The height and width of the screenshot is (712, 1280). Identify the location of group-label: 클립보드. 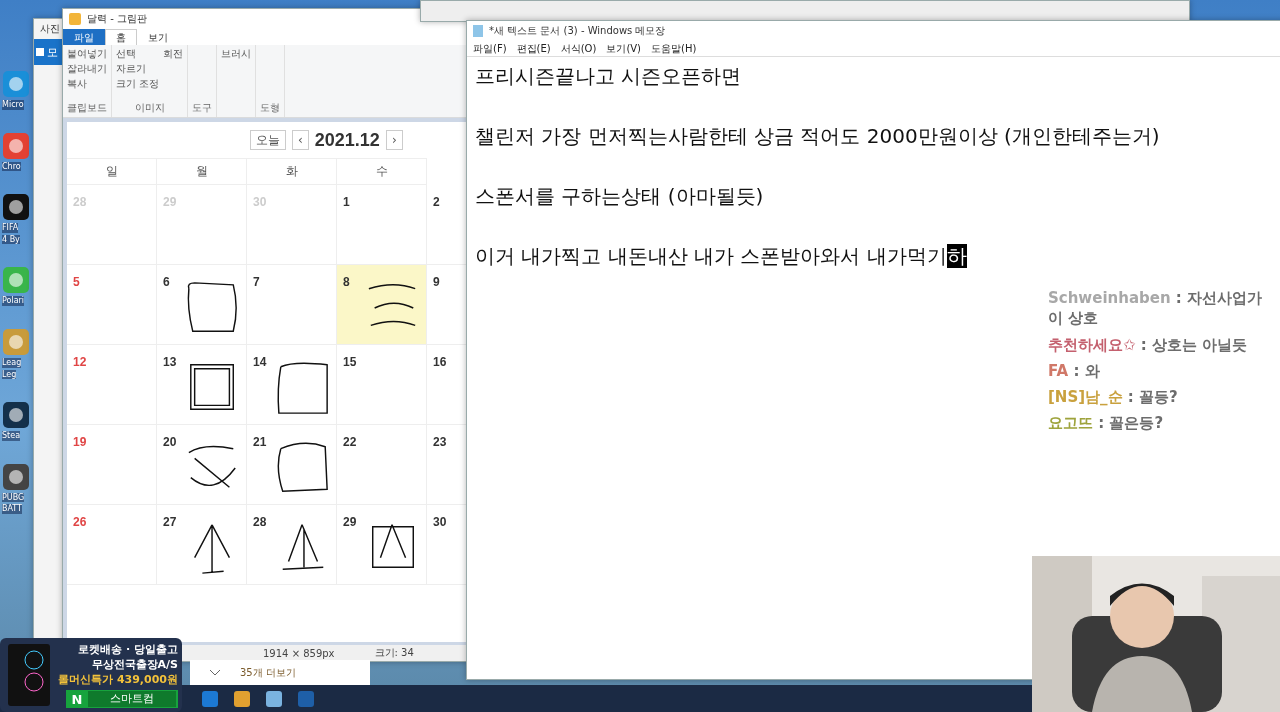
(87, 108).